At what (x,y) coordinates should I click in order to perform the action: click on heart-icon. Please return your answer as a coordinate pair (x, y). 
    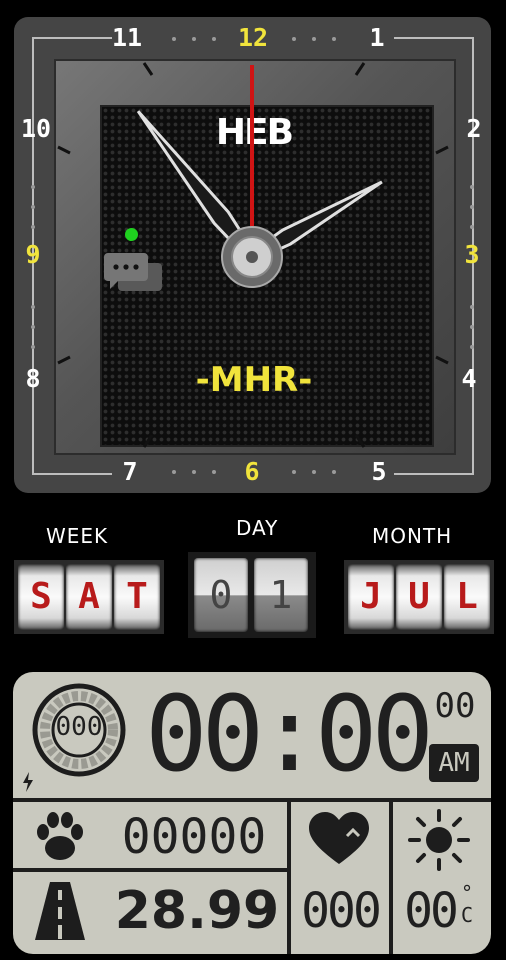
    Looking at the image, I should click on (339, 839).